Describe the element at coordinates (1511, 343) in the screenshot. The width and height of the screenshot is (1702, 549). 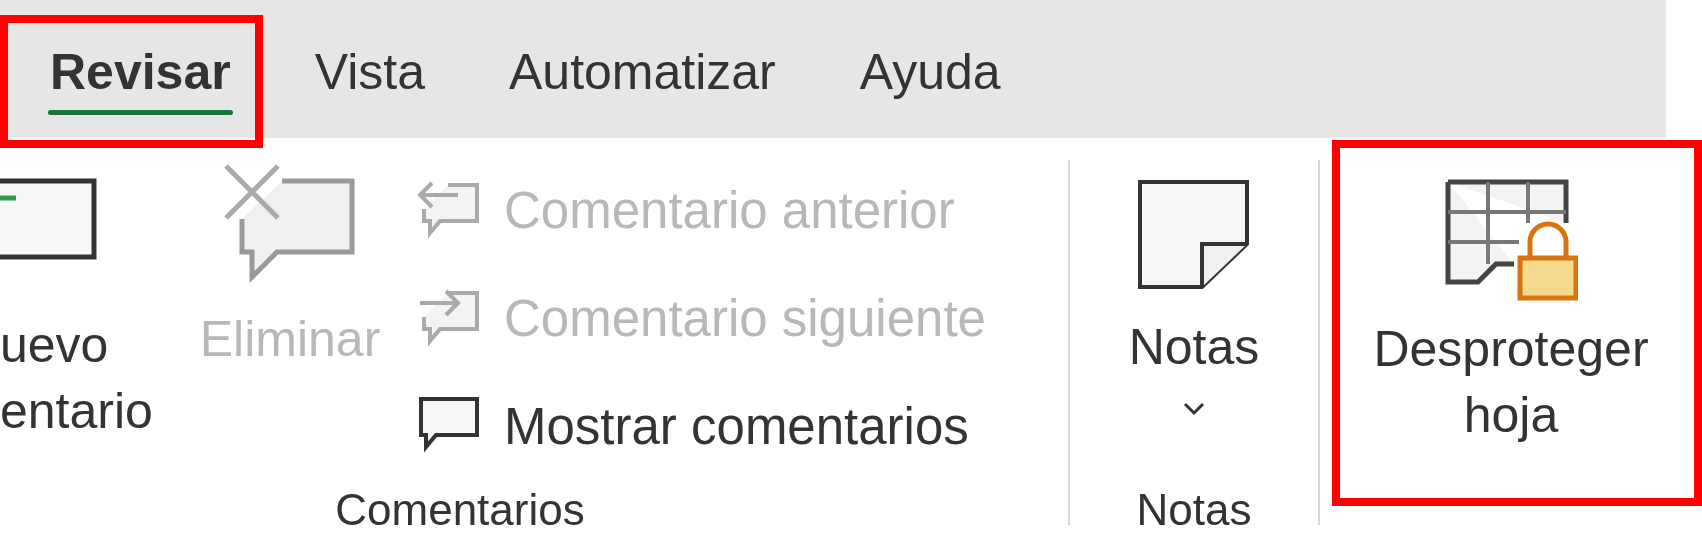
I see `ribbon-button: Desproteger hoja` at that location.